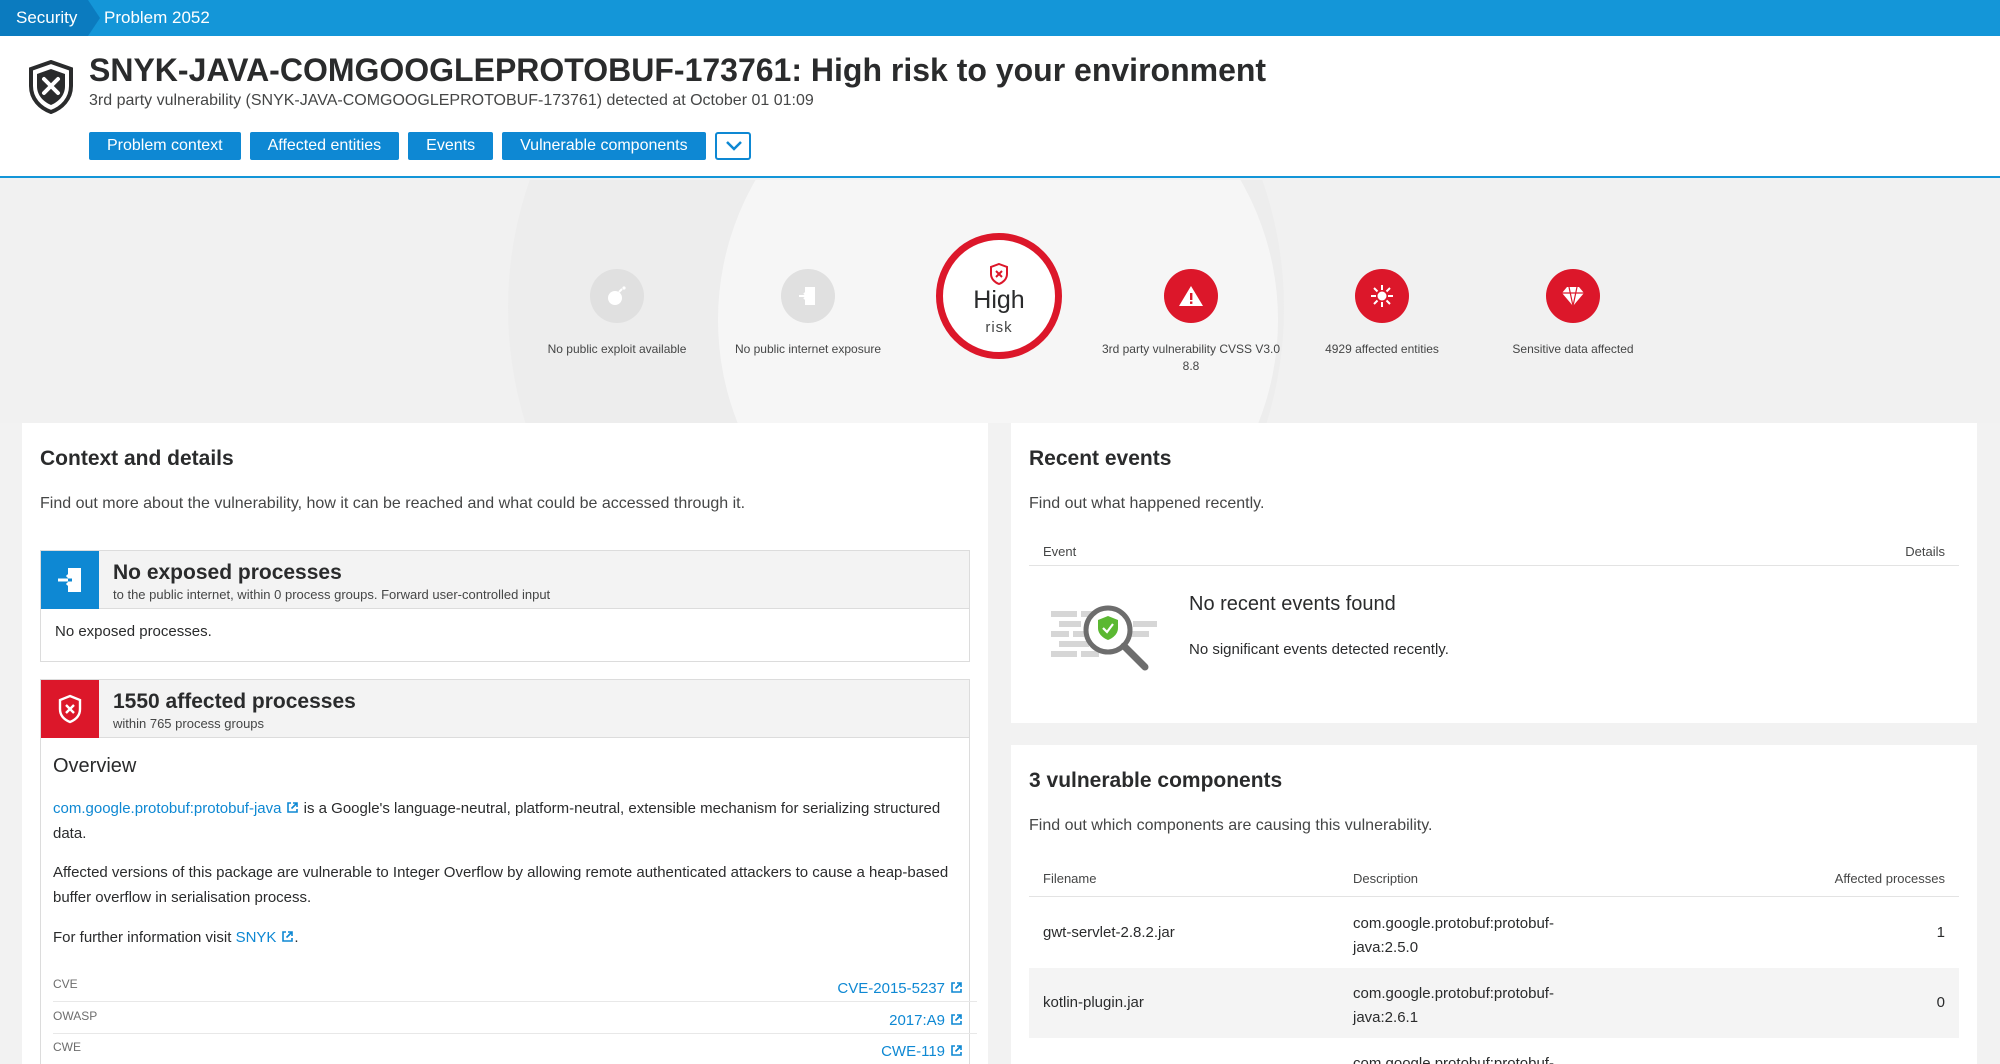 This screenshot has width=2000, height=1064. Describe the element at coordinates (1453, 935) in the screenshot. I see `row-description: com.google.protobuf:protobuf-java:2.5.0` at that location.